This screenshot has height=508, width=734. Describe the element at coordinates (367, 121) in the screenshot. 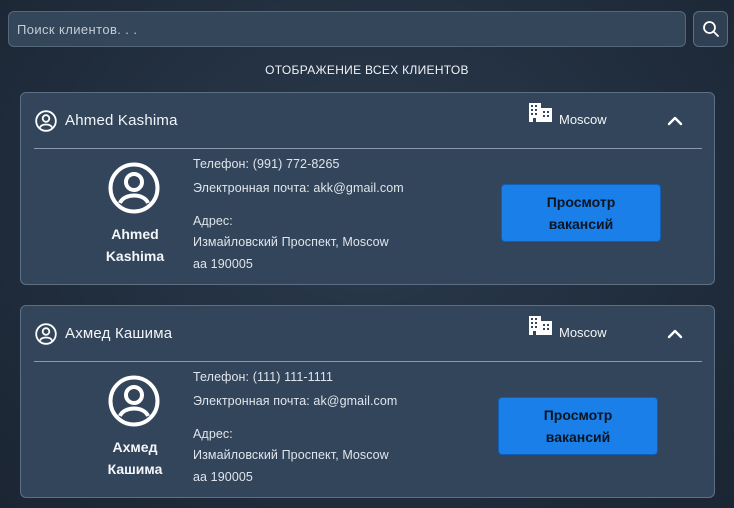

I see `client-card-header: Ahmed Kashima Moscow` at that location.